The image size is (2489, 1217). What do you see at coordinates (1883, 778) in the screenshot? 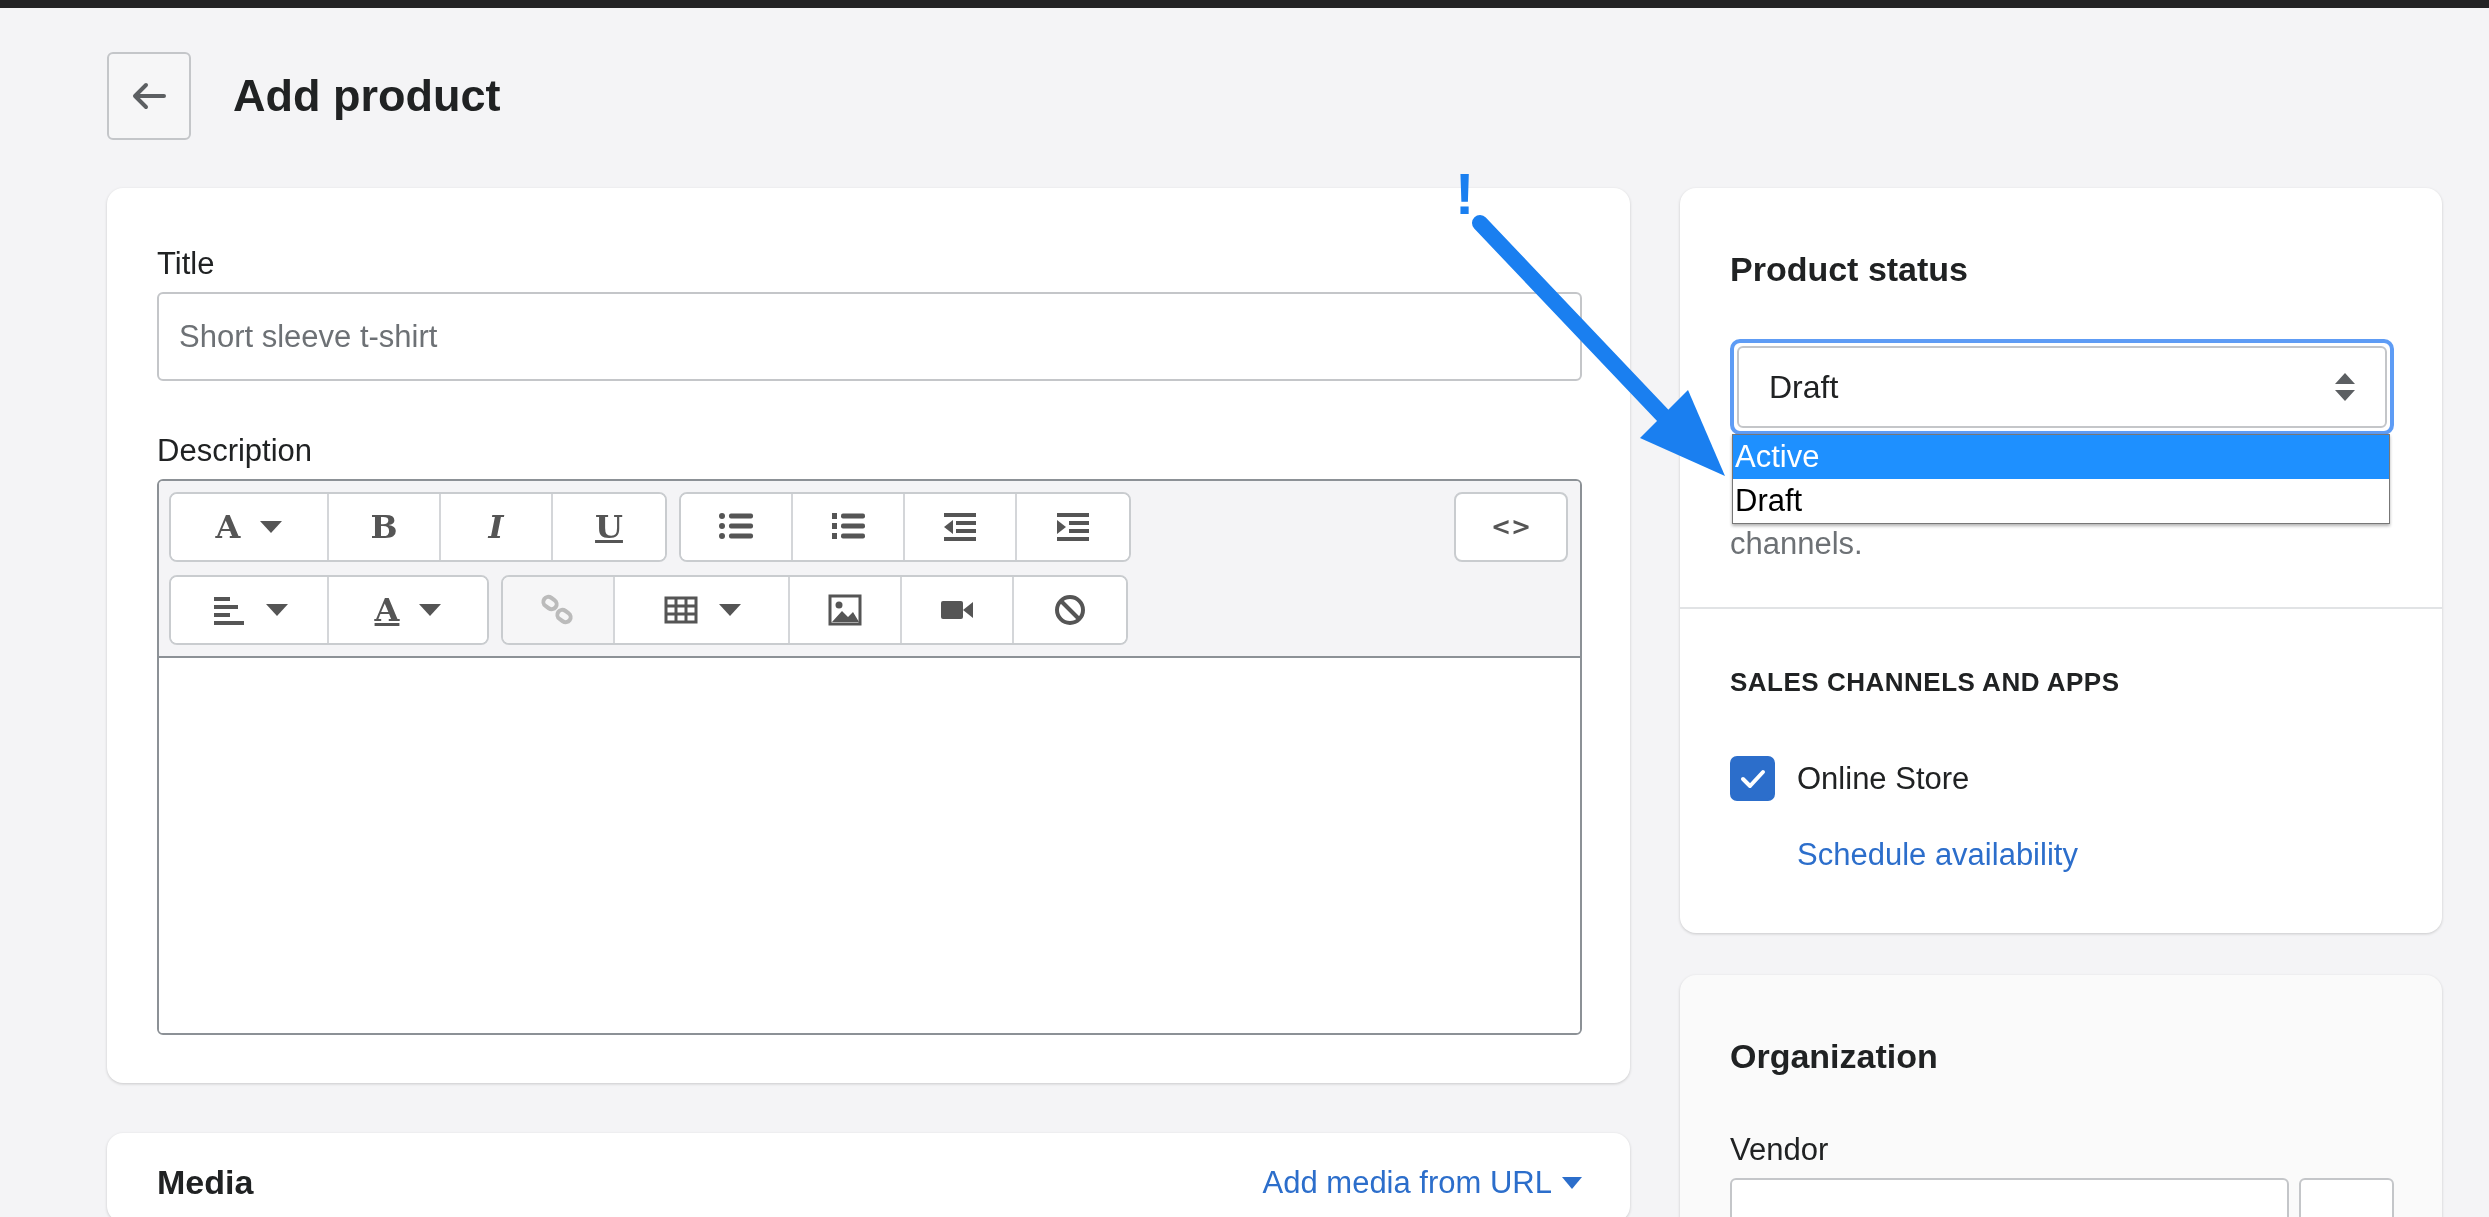
I see `channel-label: Online Store` at bounding box center [1883, 778].